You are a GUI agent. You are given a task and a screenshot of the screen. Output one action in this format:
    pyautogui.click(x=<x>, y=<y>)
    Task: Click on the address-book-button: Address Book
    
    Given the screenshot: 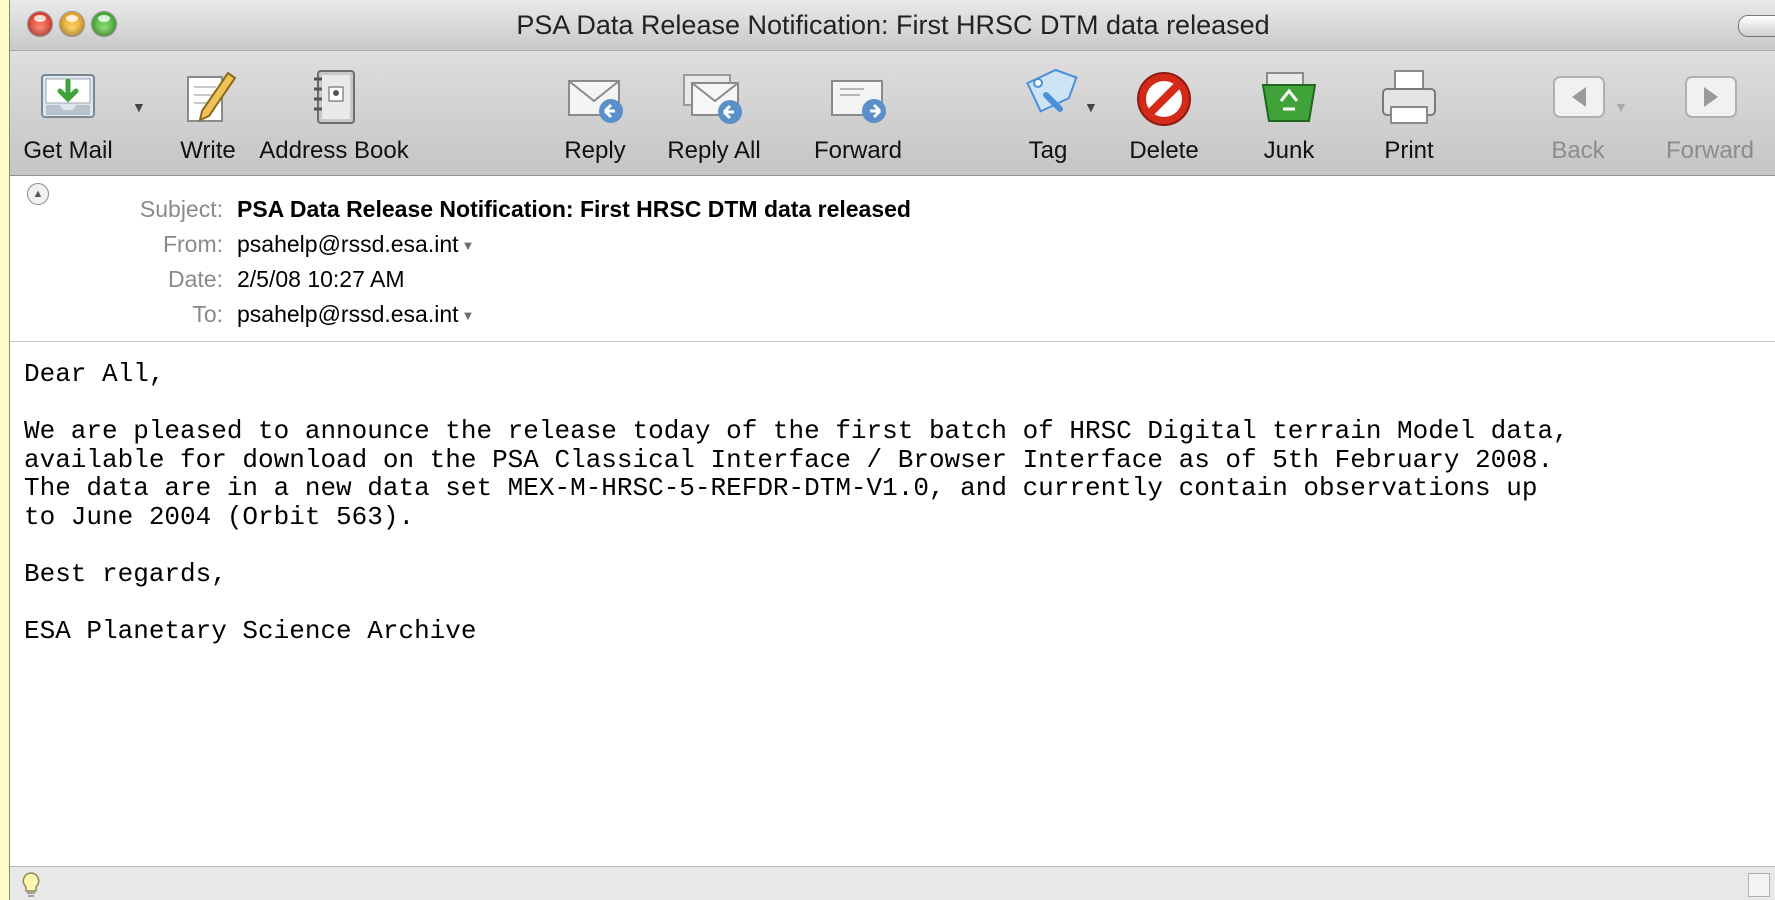 What is the action you would take?
    pyautogui.click(x=334, y=113)
    